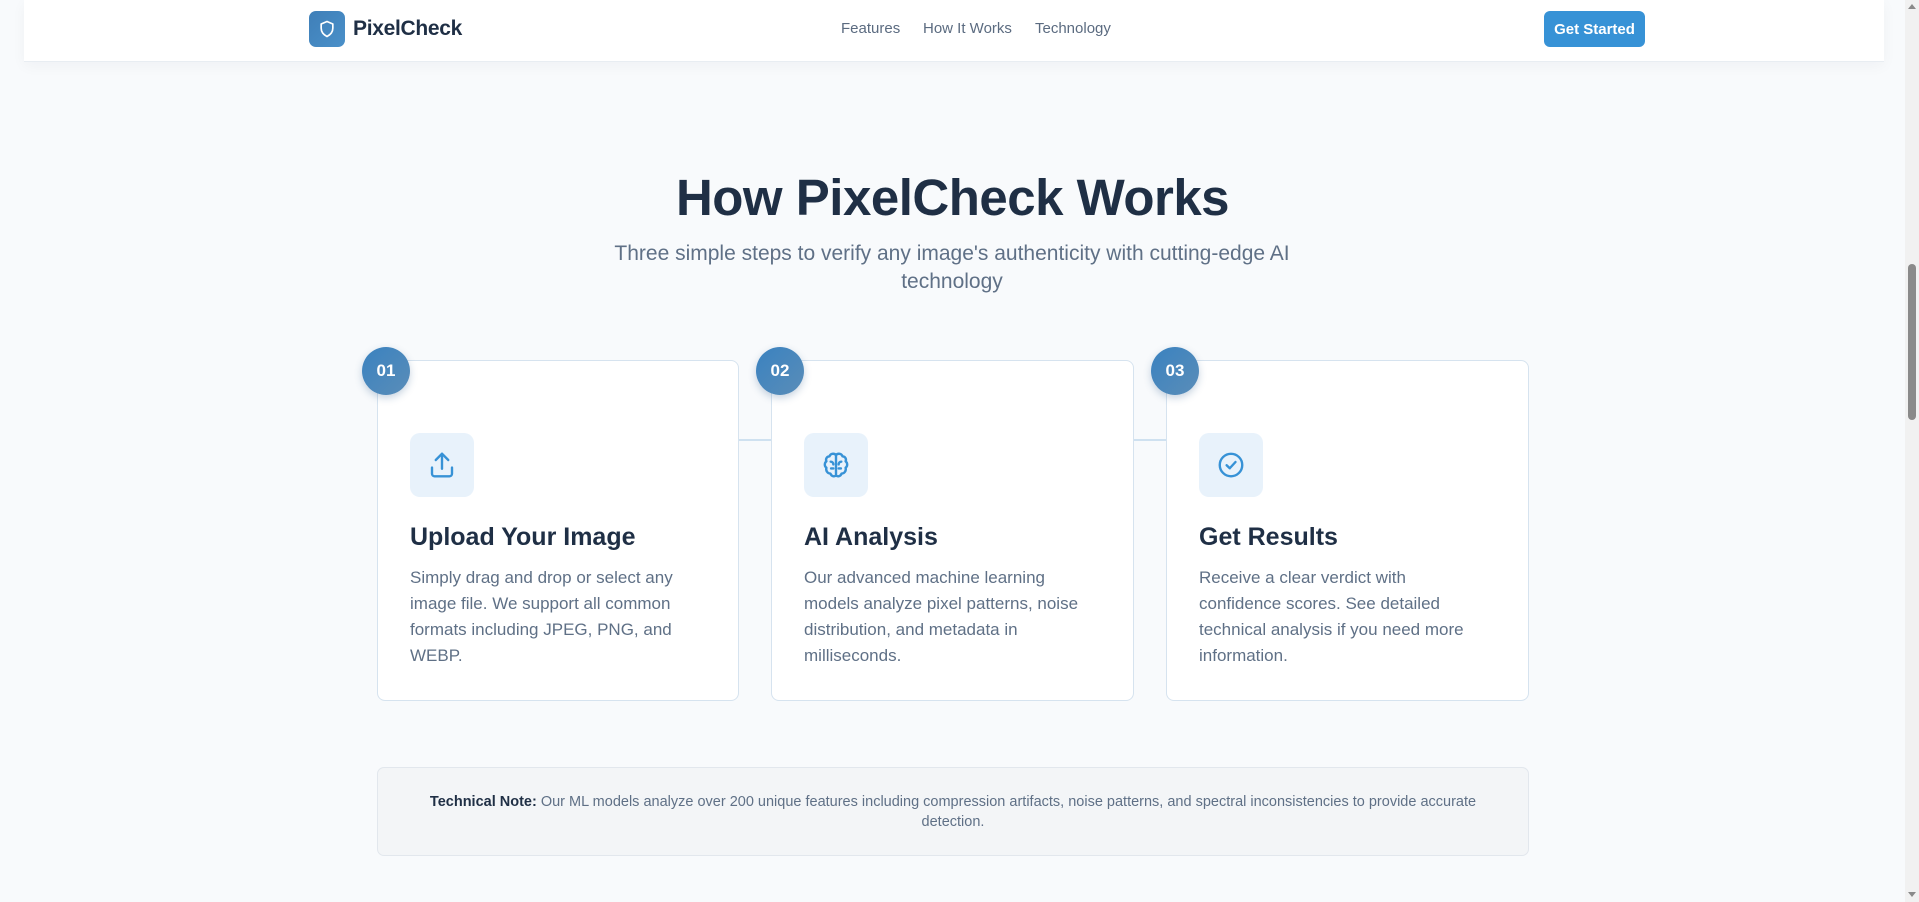 Image resolution: width=1919 pixels, height=902 pixels. Describe the element at coordinates (483, 801) in the screenshot. I see `technical-note-label: Technical Note:` at that location.